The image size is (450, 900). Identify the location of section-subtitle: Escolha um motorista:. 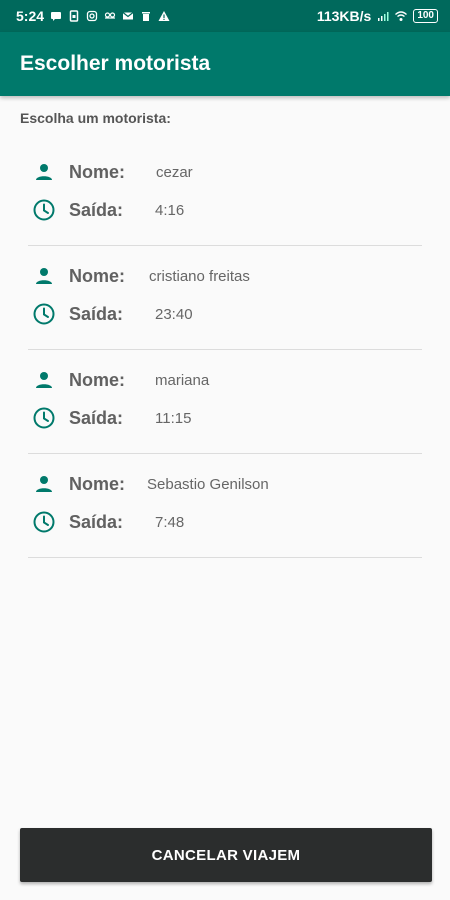
(95, 118).